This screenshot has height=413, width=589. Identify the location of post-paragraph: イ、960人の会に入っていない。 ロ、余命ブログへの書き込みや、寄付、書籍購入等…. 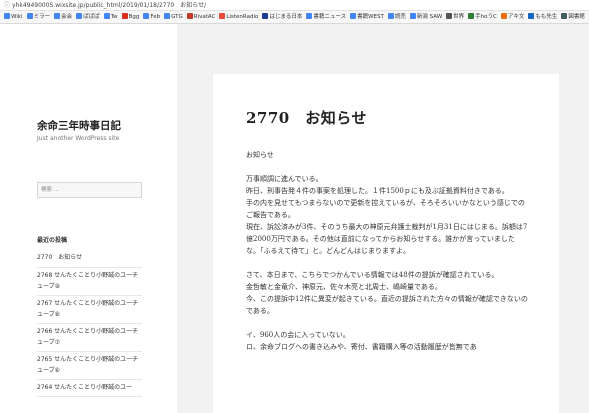
(361, 341).